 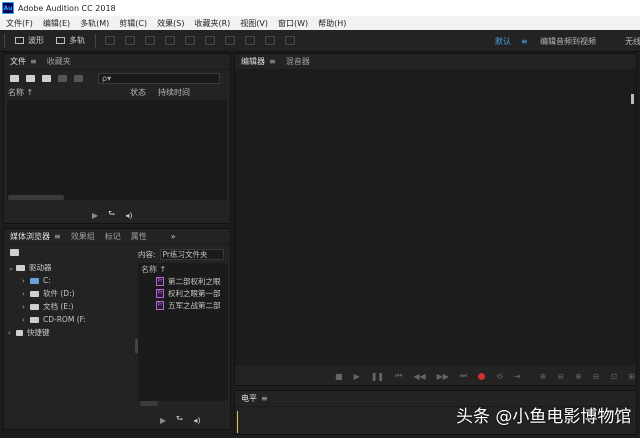 I want to click on workspace-more: 无线, so click(x=632, y=41).